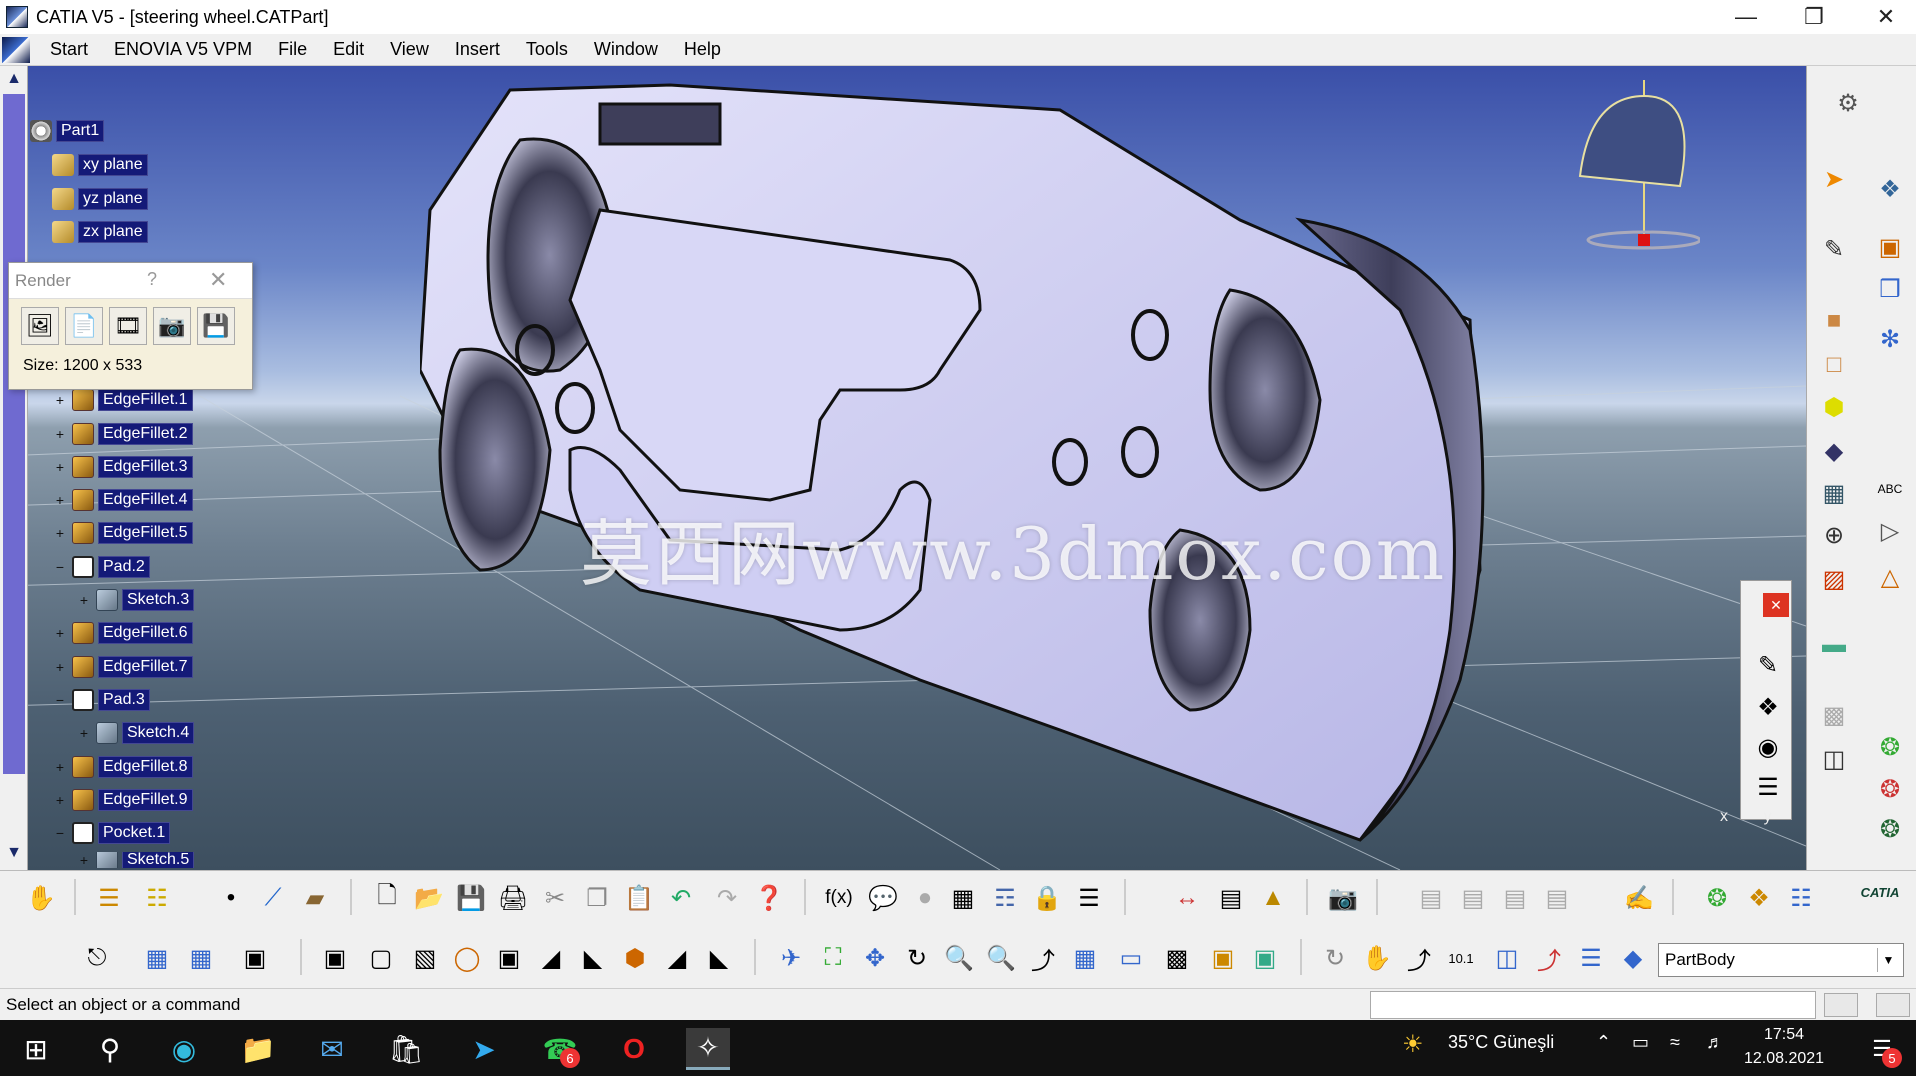 The height and width of the screenshot is (1076, 1916). What do you see at coordinates (258, 1049) in the screenshot?
I see `file-explorer-icon: 📁` at bounding box center [258, 1049].